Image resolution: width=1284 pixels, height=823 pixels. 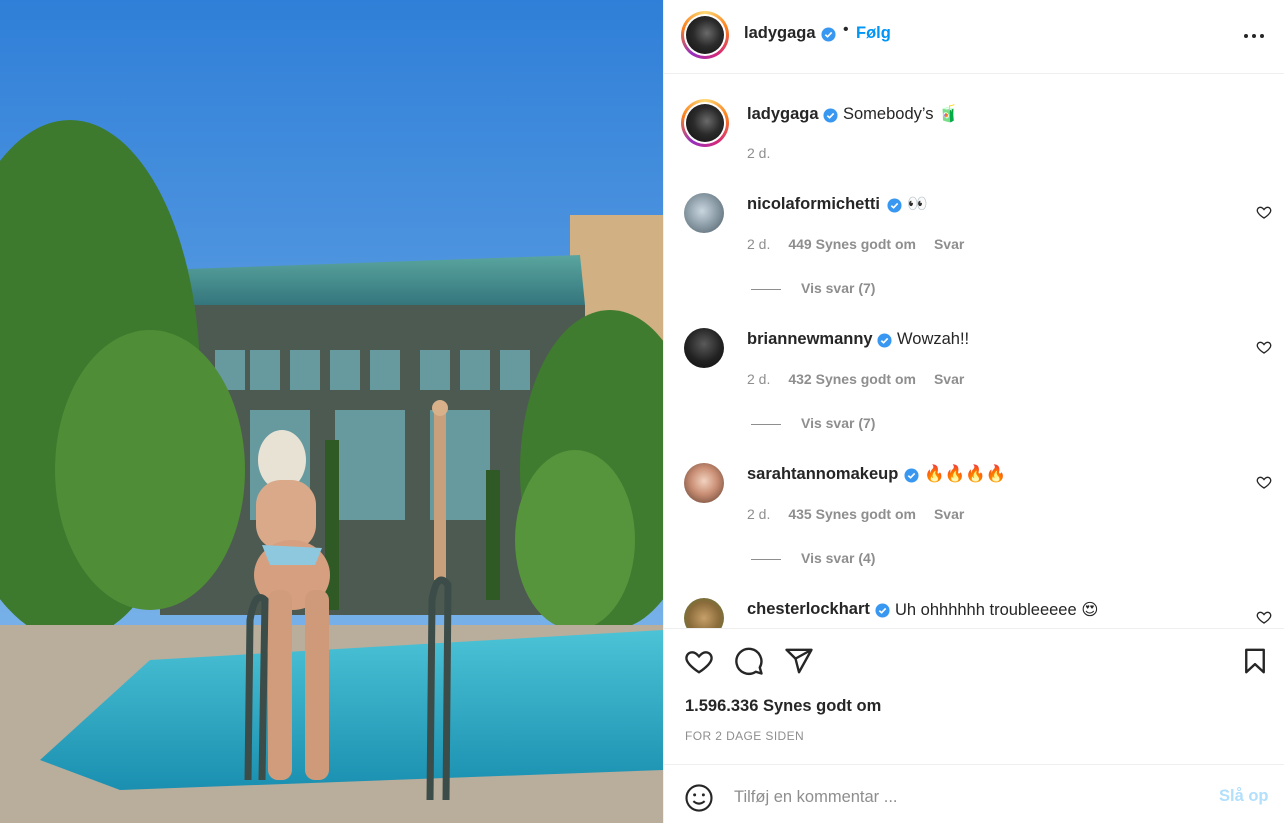 I want to click on comment-likes: 449 Synes godt om, so click(x=852, y=244).